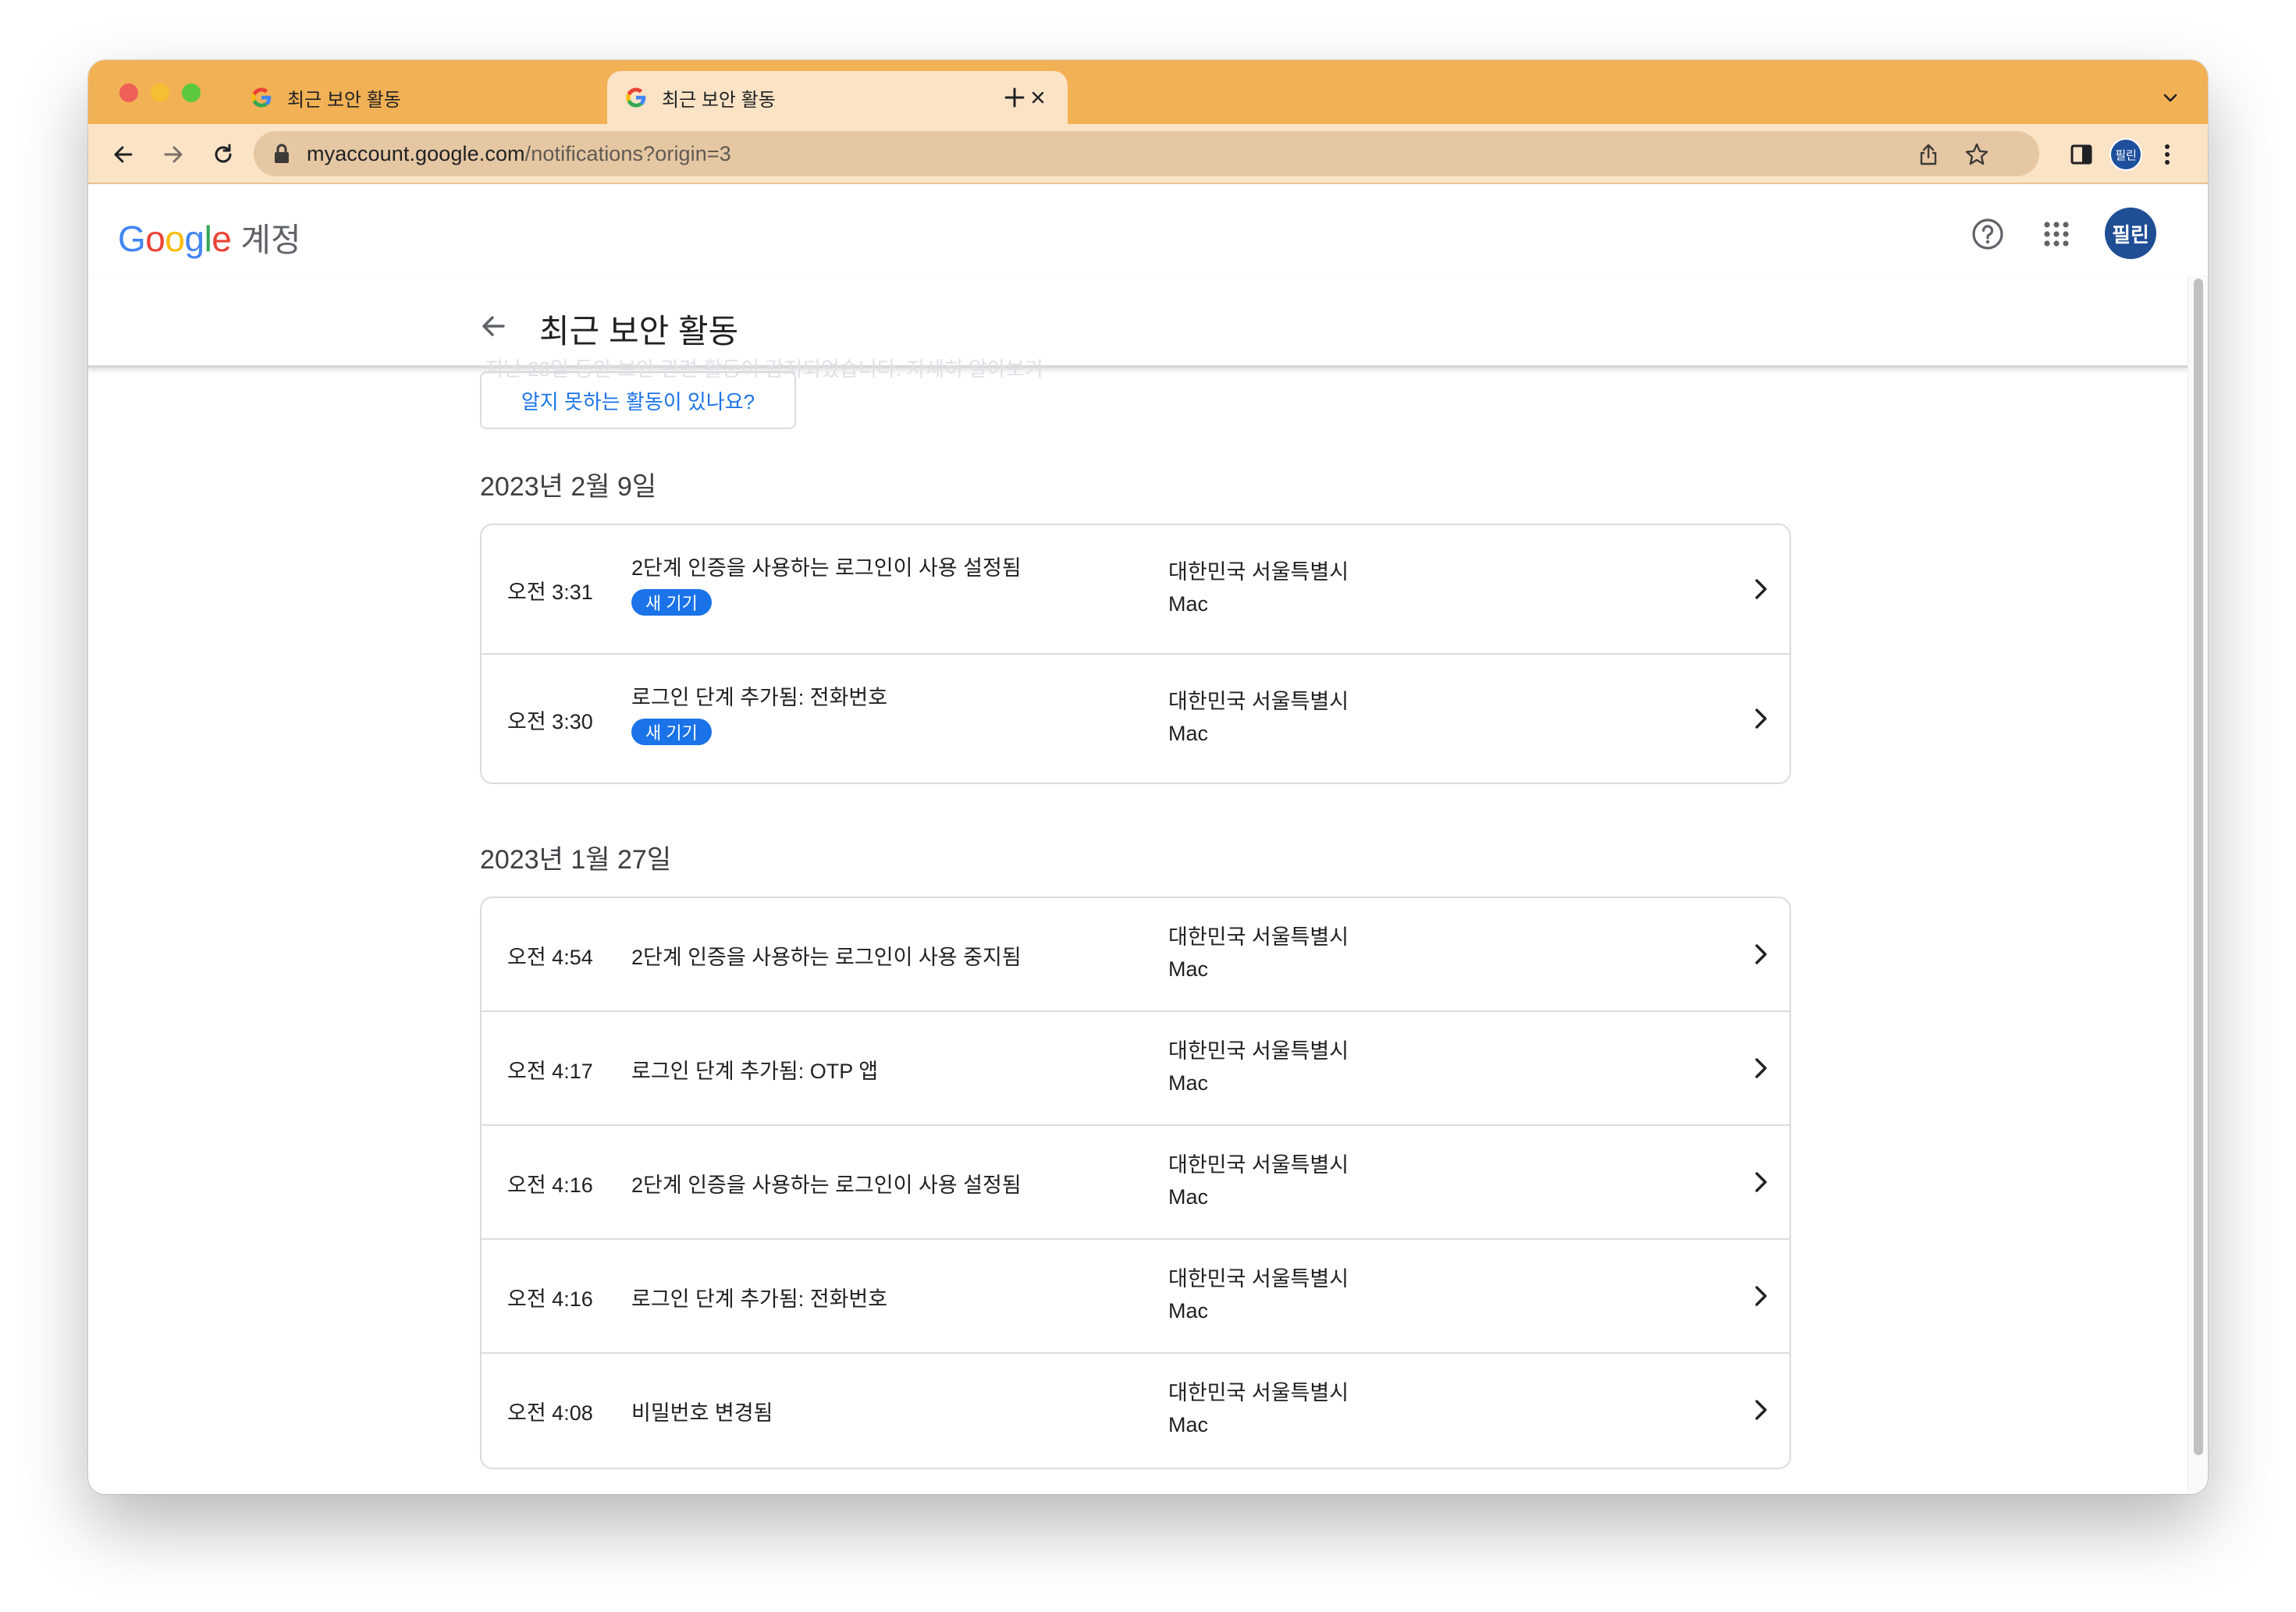  Describe the element at coordinates (1136, 1297) in the screenshot. I see `activity-row: 오전 4:16 로그인 단계 추가됨: 전화번호 대한민국 서울특별시 Mac` at that location.